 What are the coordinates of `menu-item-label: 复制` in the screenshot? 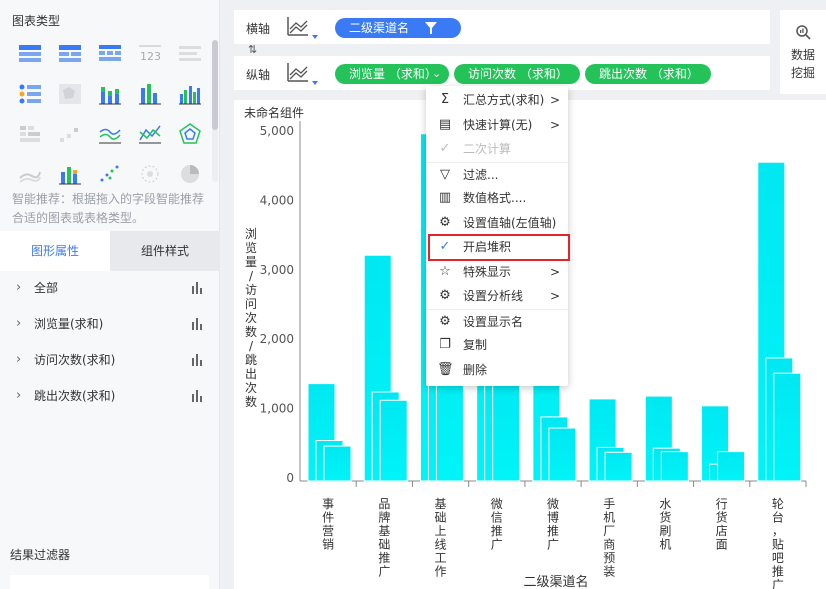 It's located at (475, 345).